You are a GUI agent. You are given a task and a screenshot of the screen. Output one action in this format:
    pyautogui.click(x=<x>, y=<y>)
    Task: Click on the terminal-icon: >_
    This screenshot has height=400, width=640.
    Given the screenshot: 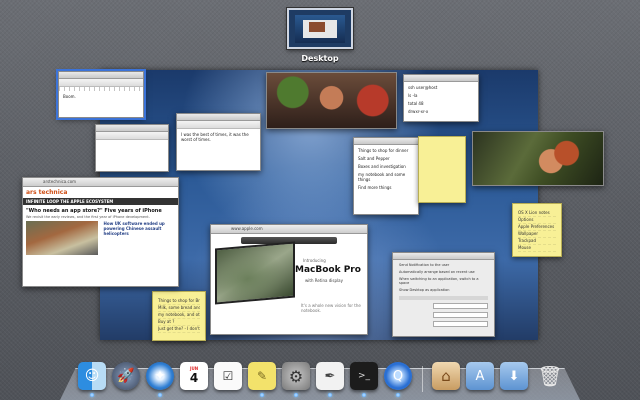 What is the action you would take?
    pyautogui.click(x=364, y=376)
    